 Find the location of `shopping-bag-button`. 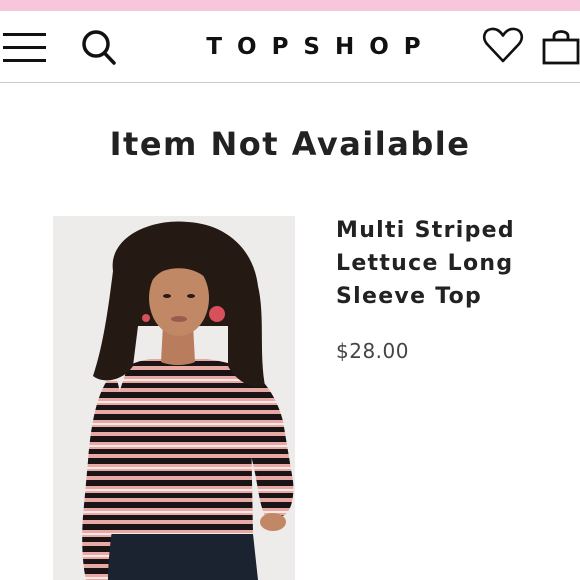

shopping-bag-button is located at coordinates (560, 46).